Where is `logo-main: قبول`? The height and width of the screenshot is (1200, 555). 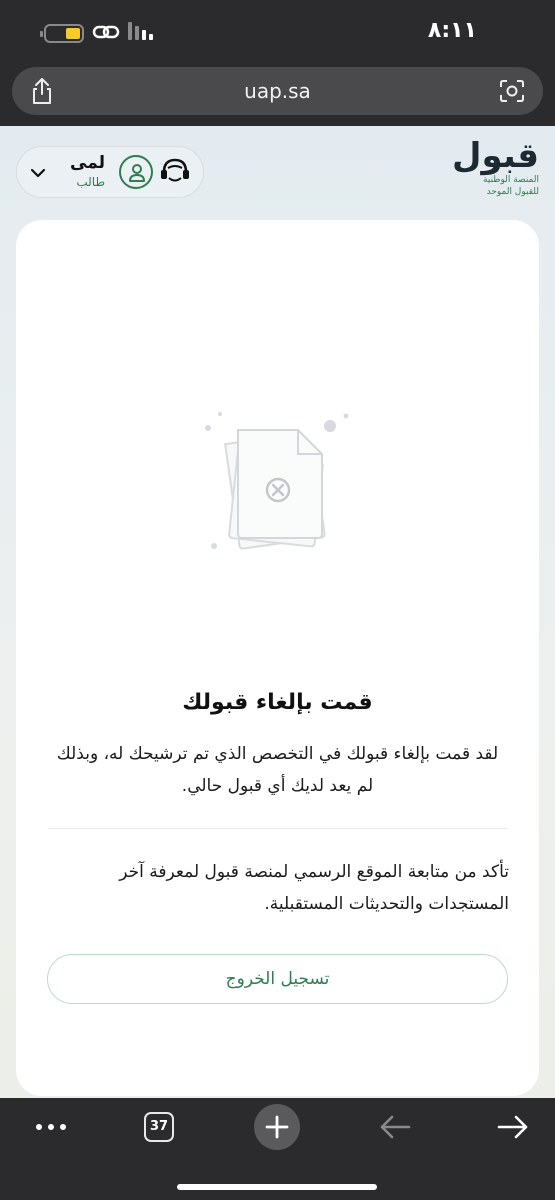
logo-main: قبول is located at coordinates (495, 156).